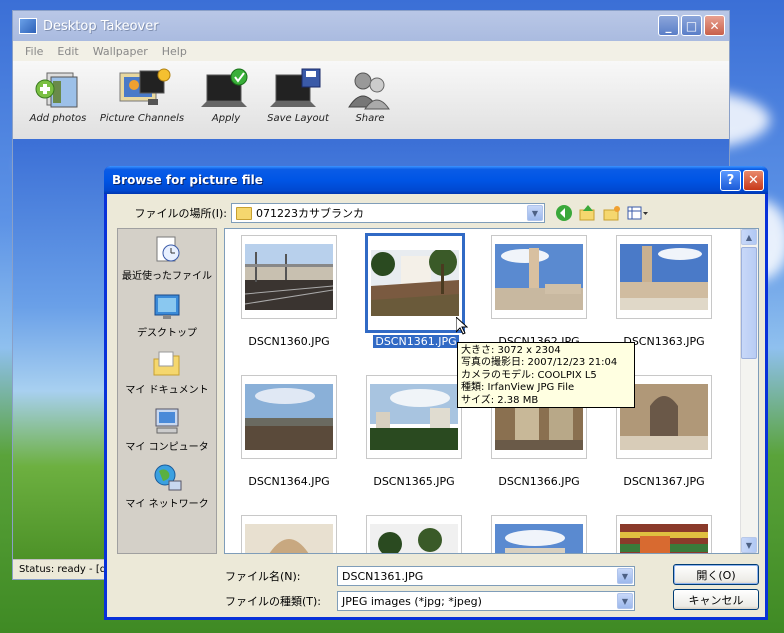 The height and width of the screenshot is (633, 784). Describe the element at coordinates (168, 477) in the screenshot. I see `my-network-icon` at that location.